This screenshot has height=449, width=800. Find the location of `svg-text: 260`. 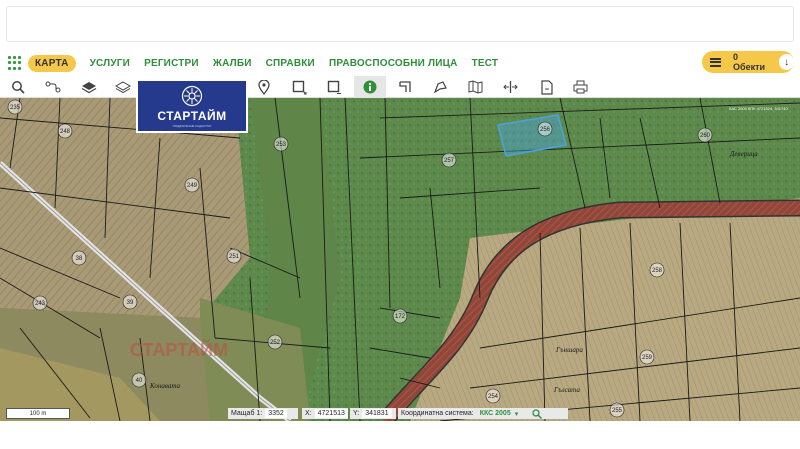

svg-text: 260 is located at coordinates (705, 136).